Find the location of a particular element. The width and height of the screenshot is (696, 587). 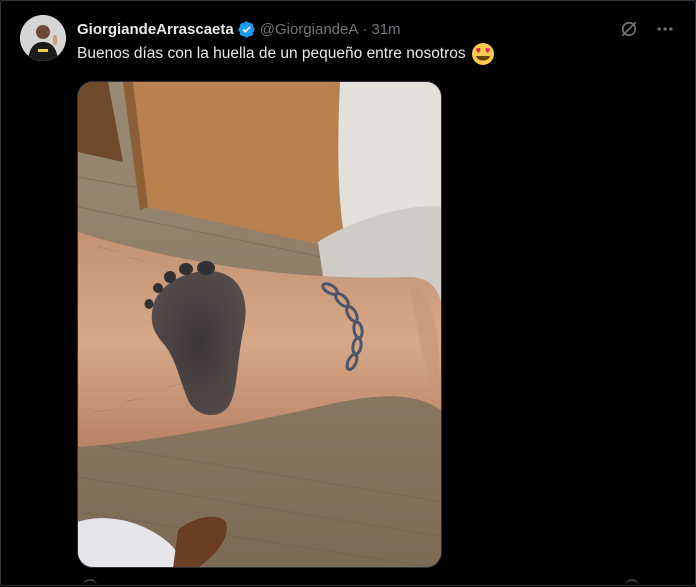

more-icon is located at coordinates (665, 29).